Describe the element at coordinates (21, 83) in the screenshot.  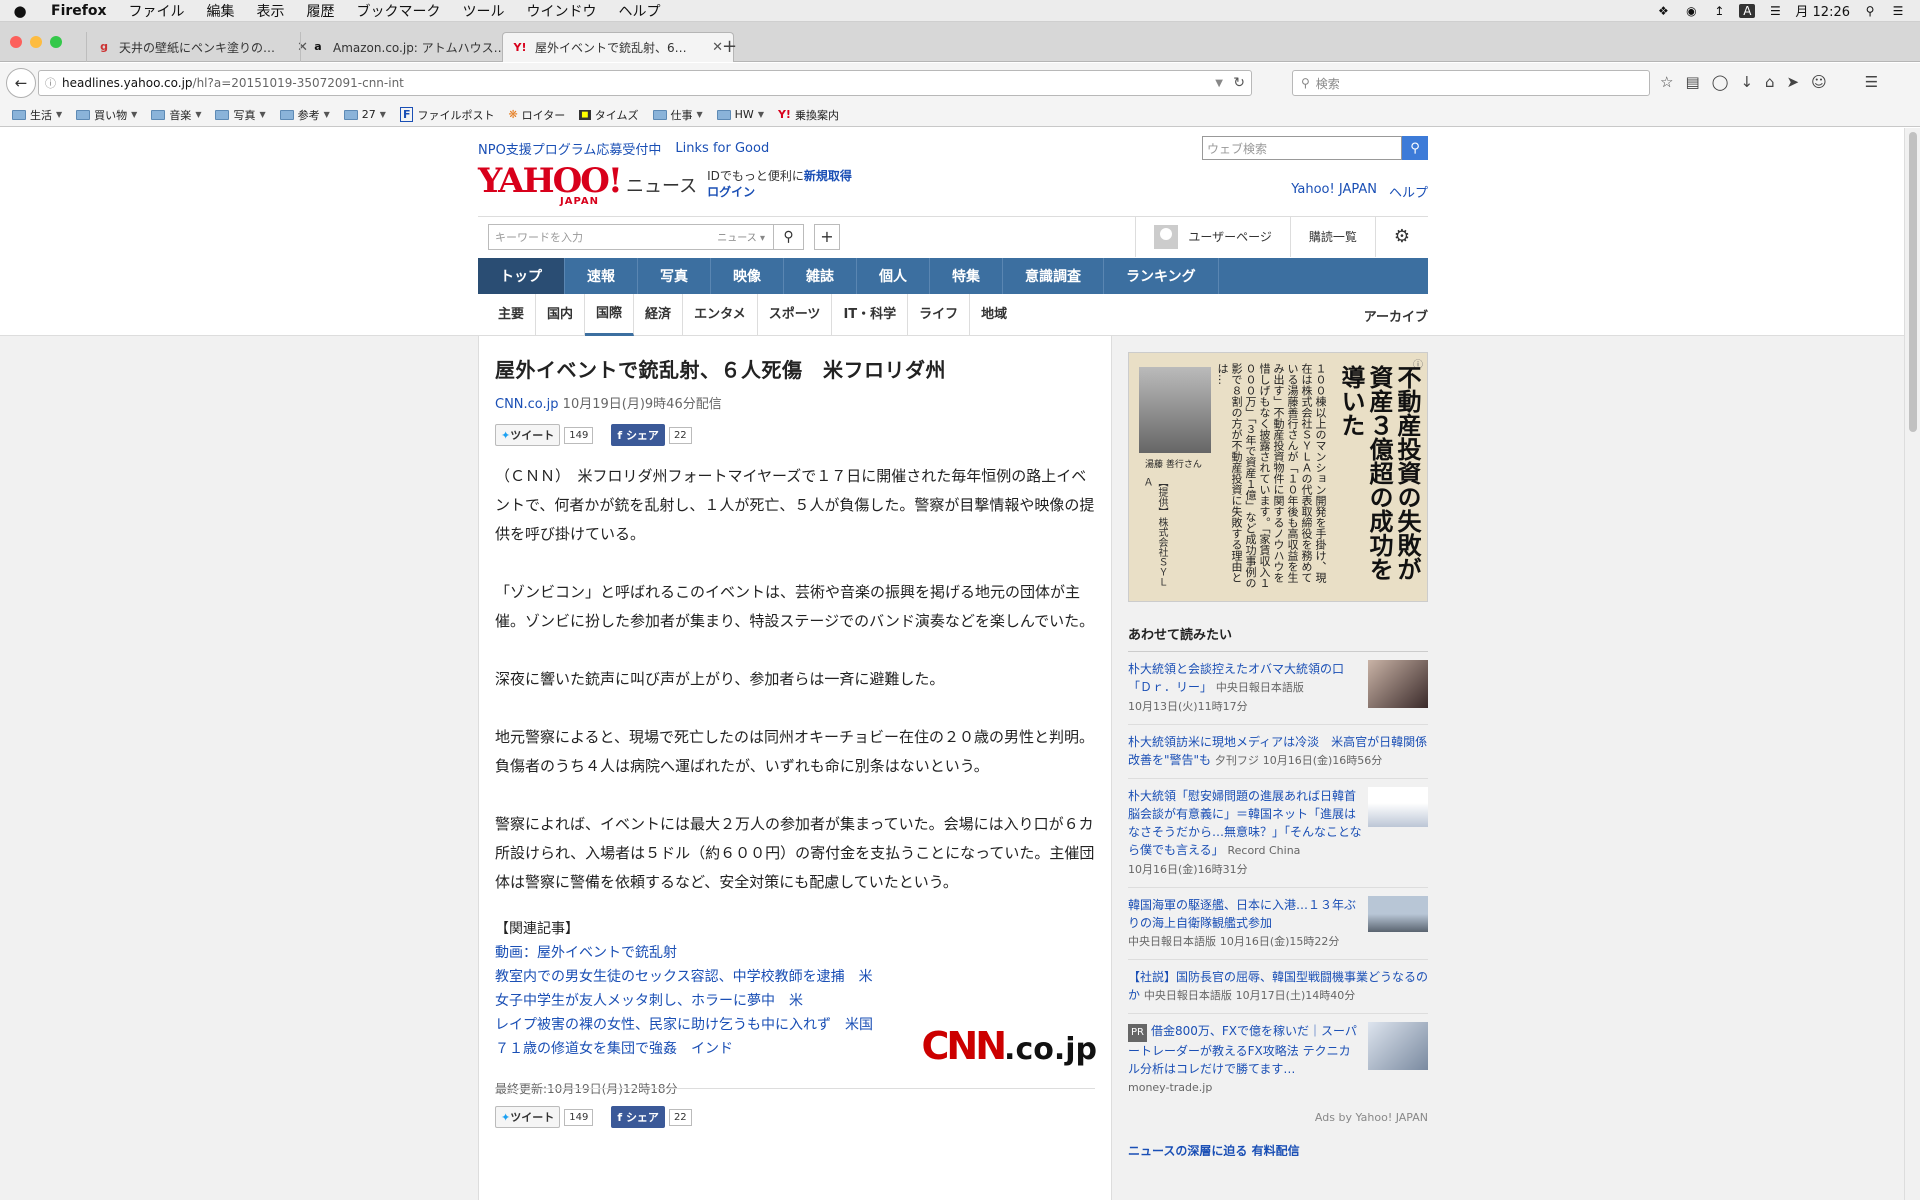
I see `back-button: ←` at that location.